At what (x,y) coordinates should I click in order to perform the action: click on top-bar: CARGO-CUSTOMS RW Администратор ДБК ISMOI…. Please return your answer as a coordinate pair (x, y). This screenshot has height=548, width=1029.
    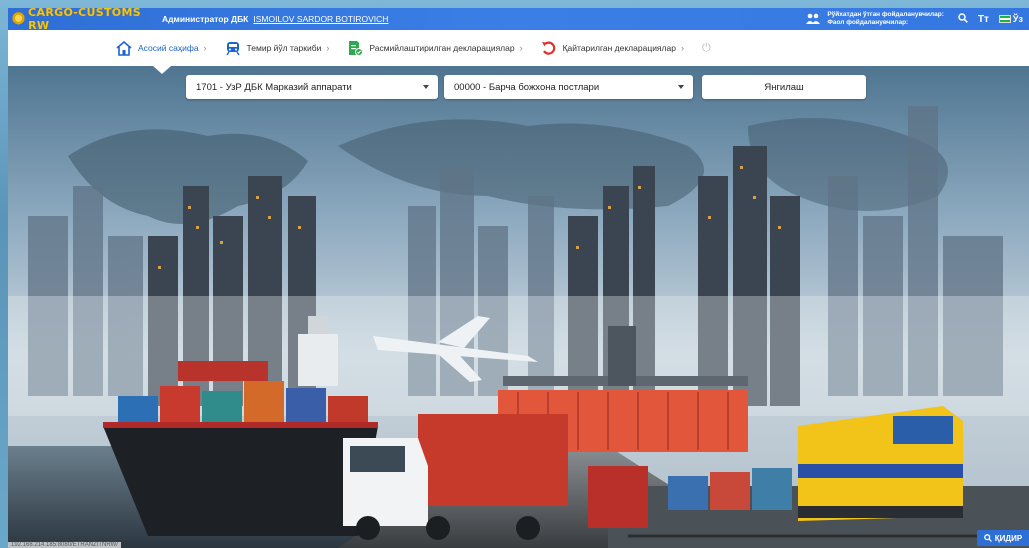
    Looking at the image, I should click on (518, 20).